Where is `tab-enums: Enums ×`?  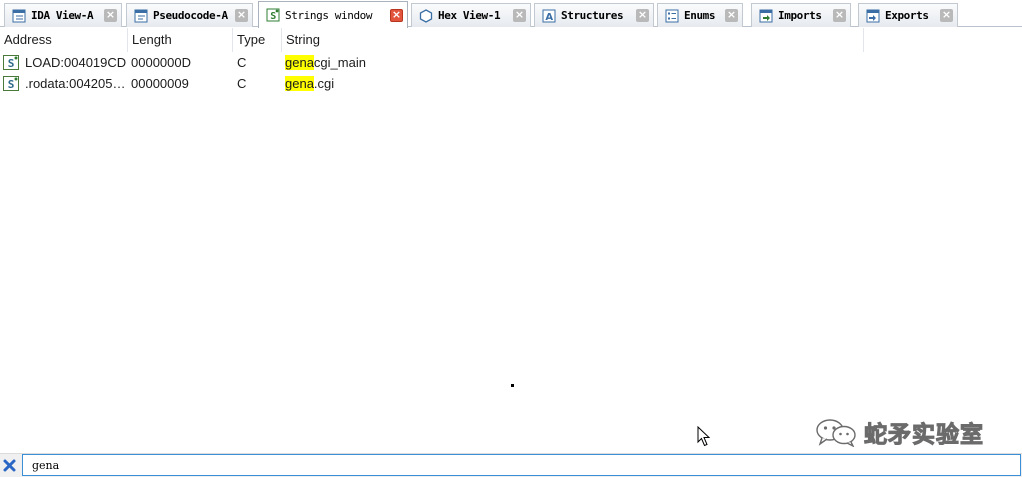
tab-enums: Enums × is located at coordinates (700, 15).